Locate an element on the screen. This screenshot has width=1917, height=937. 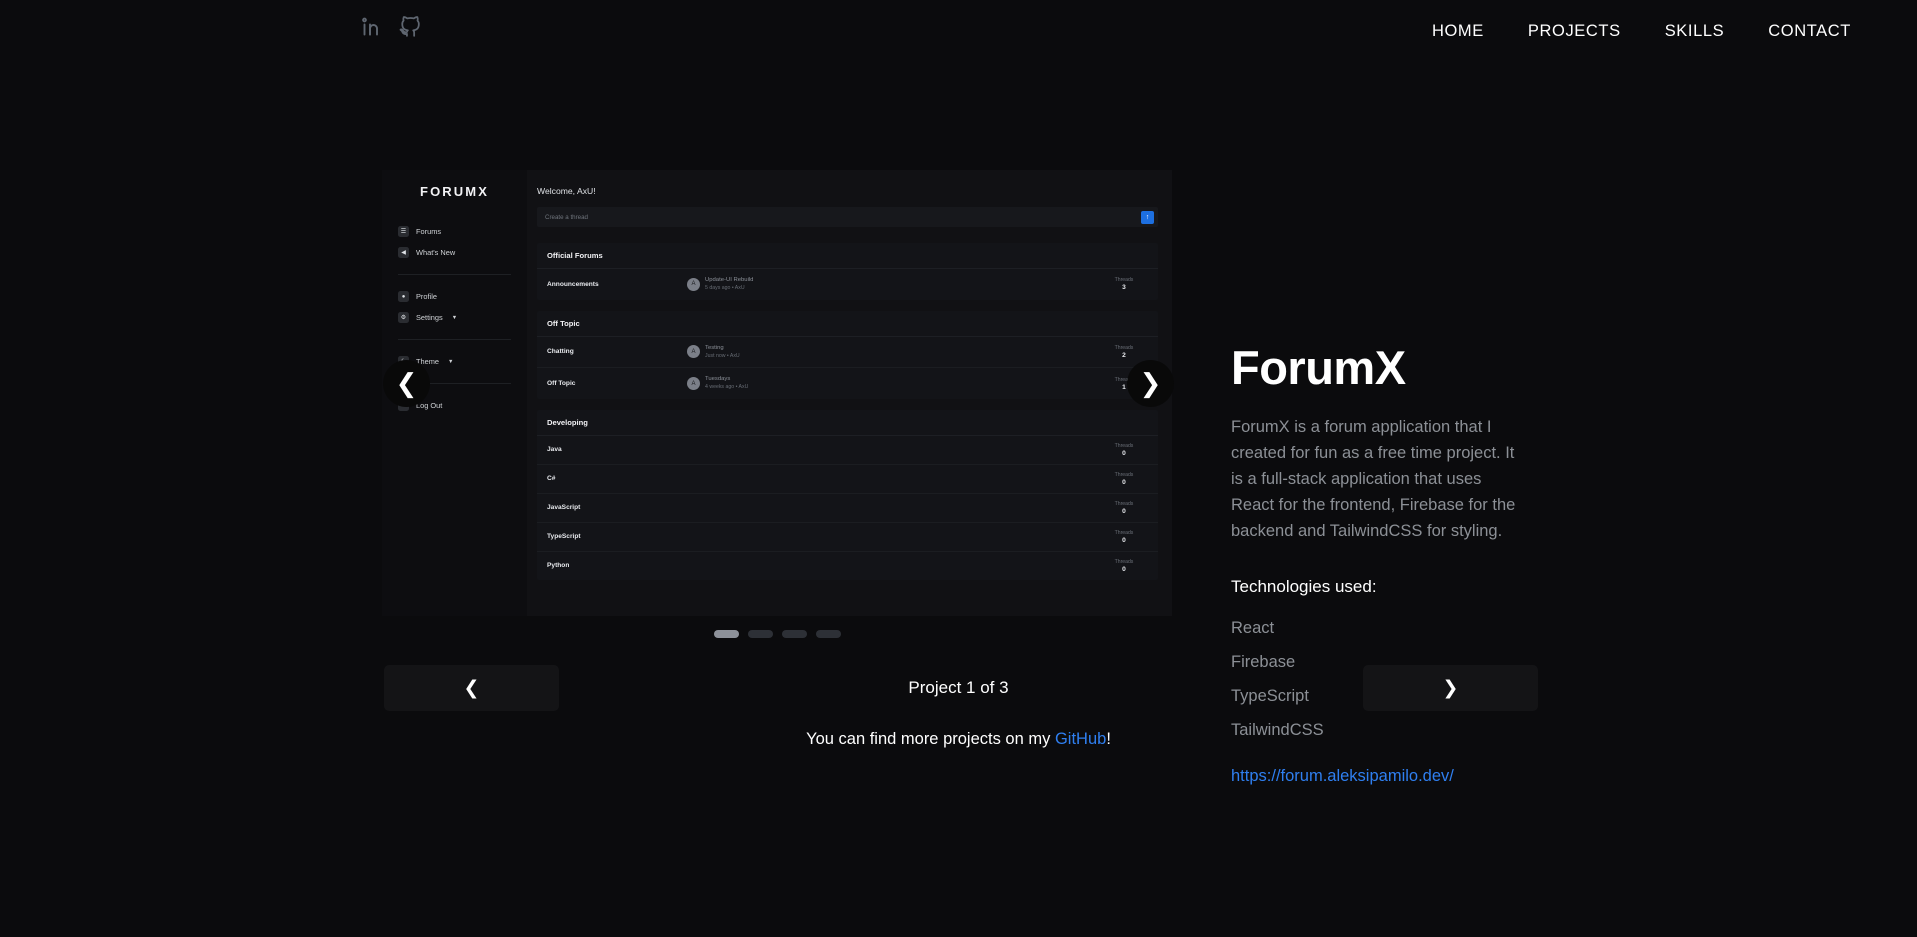
user-icon: ● is located at coordinates (403, 296).